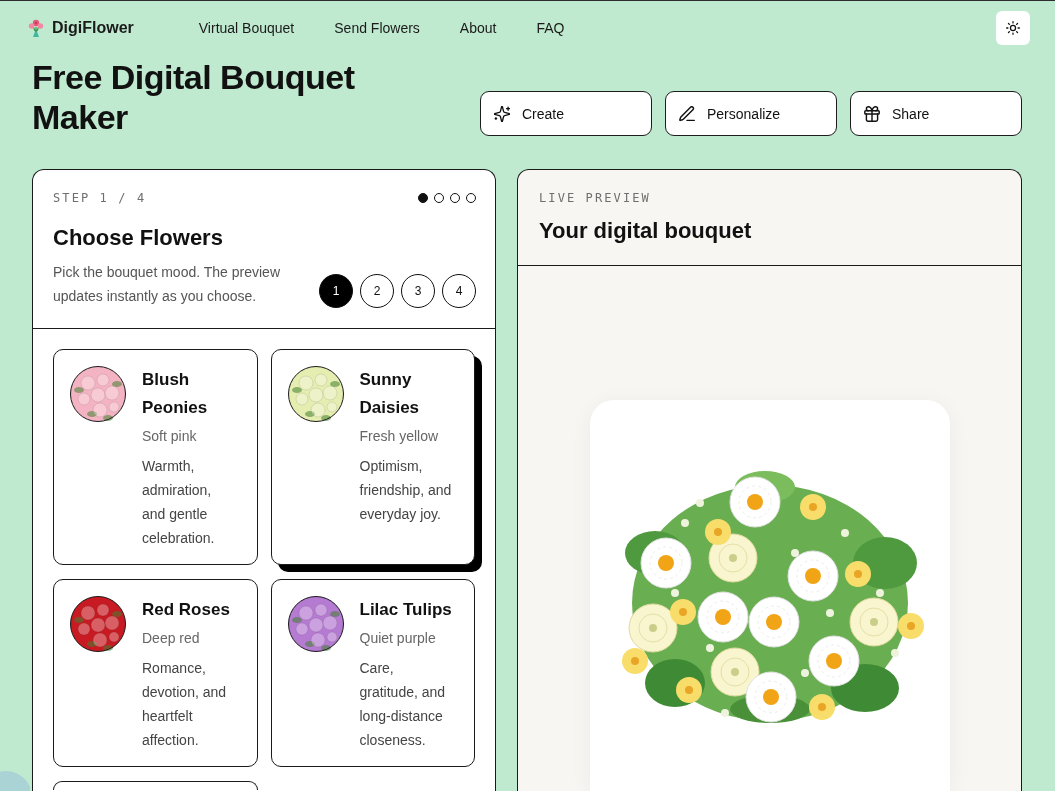 The width and height of the screenshot is (1055, 791). Describe the element at coordinates (550, 27) in the screenshot. I see `nav-link: FAQ` at that location.